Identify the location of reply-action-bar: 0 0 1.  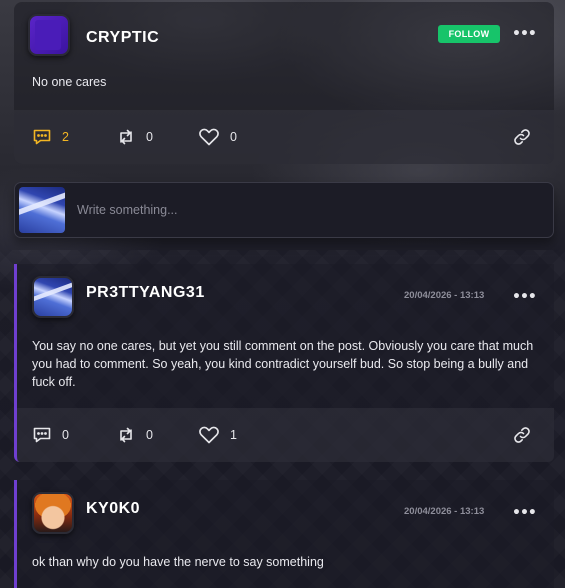
(285, 435).